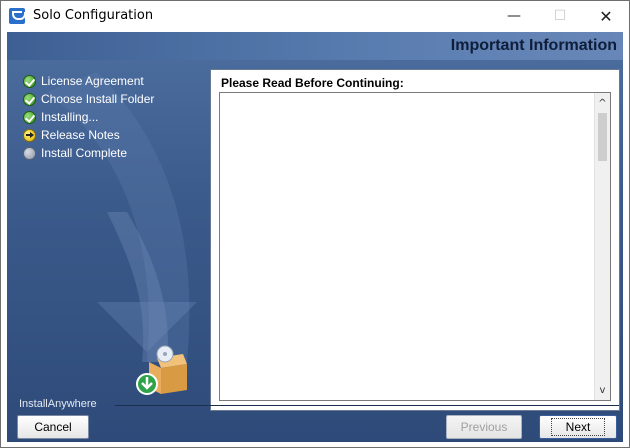 The image size is (630, 448). What do you see at coordinates (98, 99) in the screenshot?
I see `step-label: Choose Install Folder` at bounding box center [98, 99].